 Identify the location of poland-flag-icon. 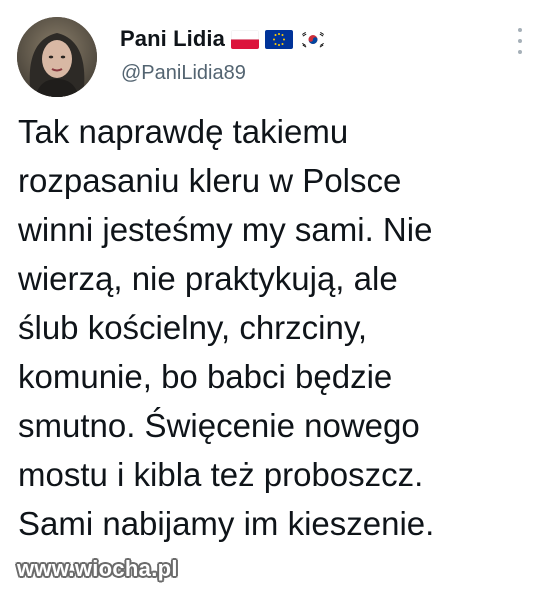
(244, 39).